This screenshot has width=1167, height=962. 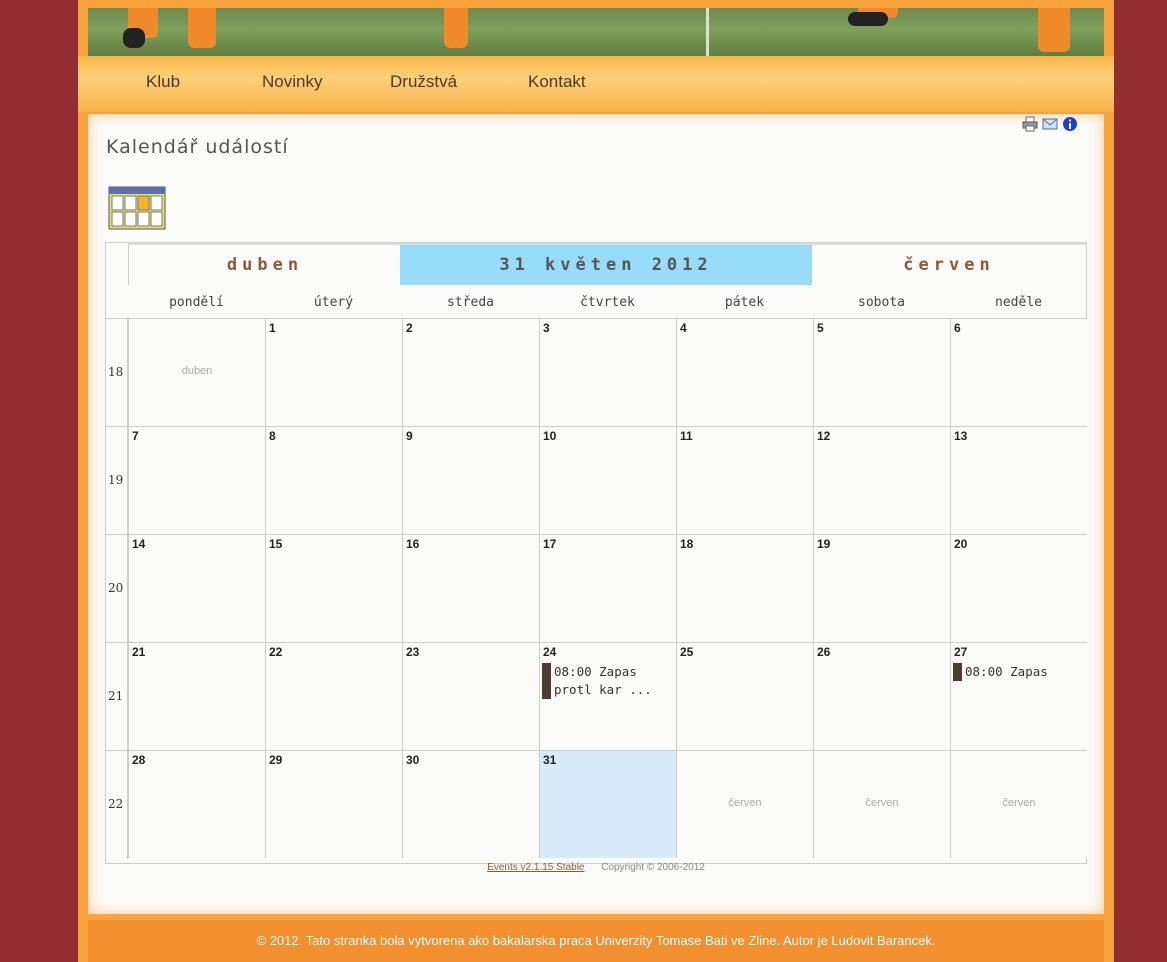 I want to click on prev-month-link: duben, so click(x=264, y=264).